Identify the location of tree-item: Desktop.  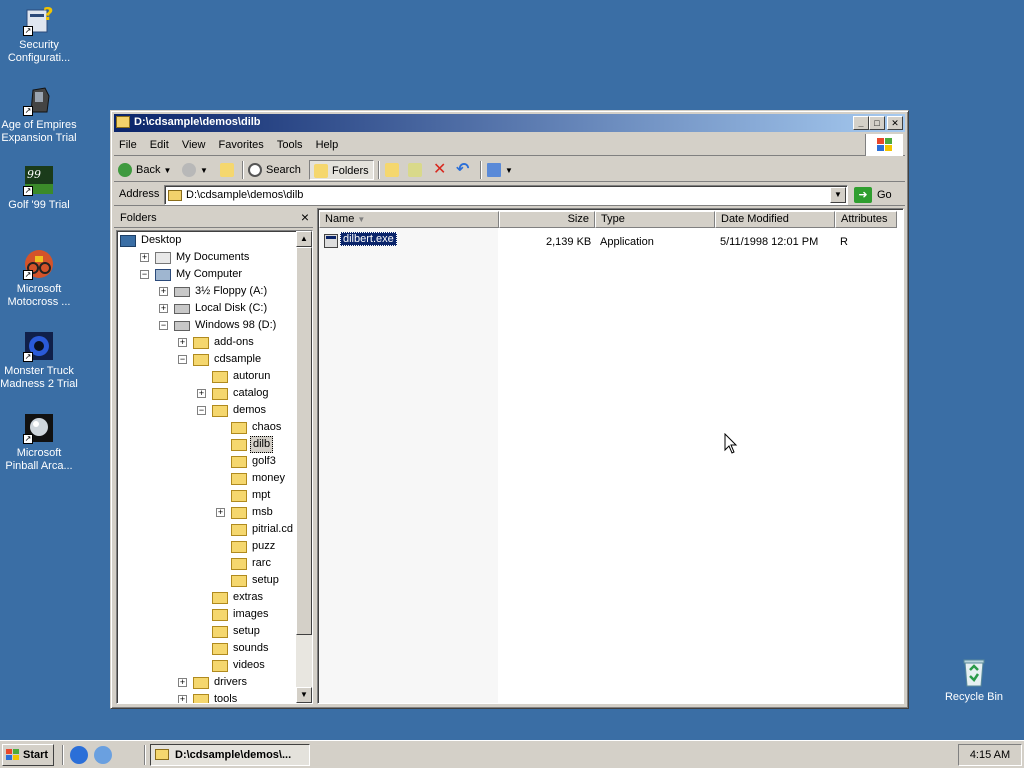
(206, 240).